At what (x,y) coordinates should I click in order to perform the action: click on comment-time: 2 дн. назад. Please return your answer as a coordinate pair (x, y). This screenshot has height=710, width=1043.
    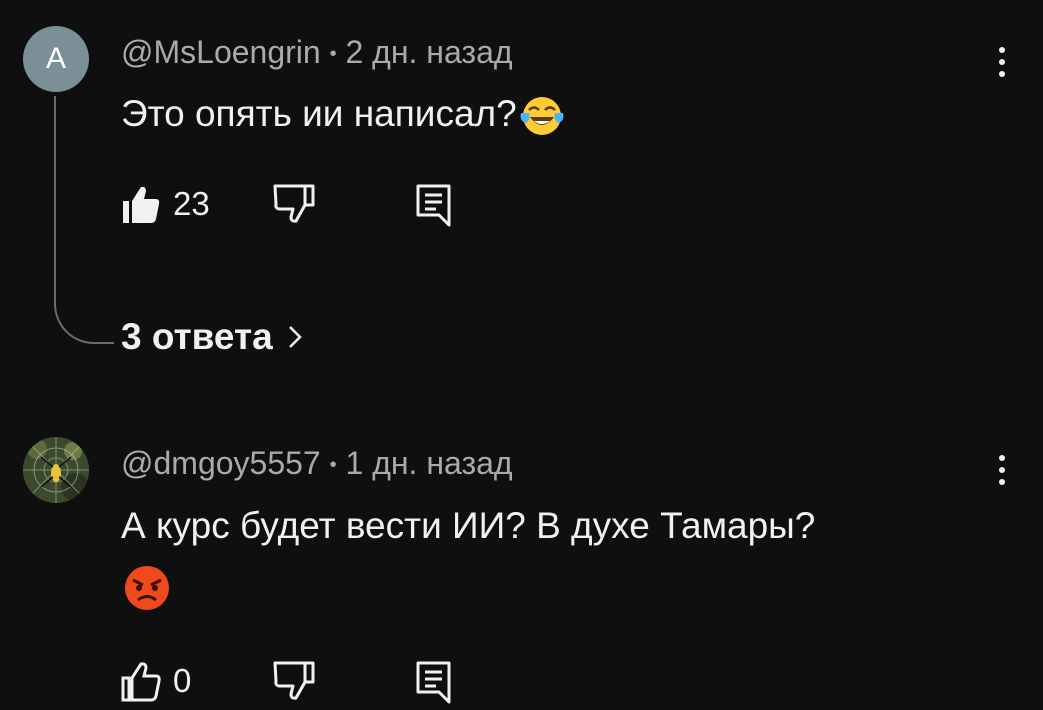
    Looking at the image, I should click on (428, 52).